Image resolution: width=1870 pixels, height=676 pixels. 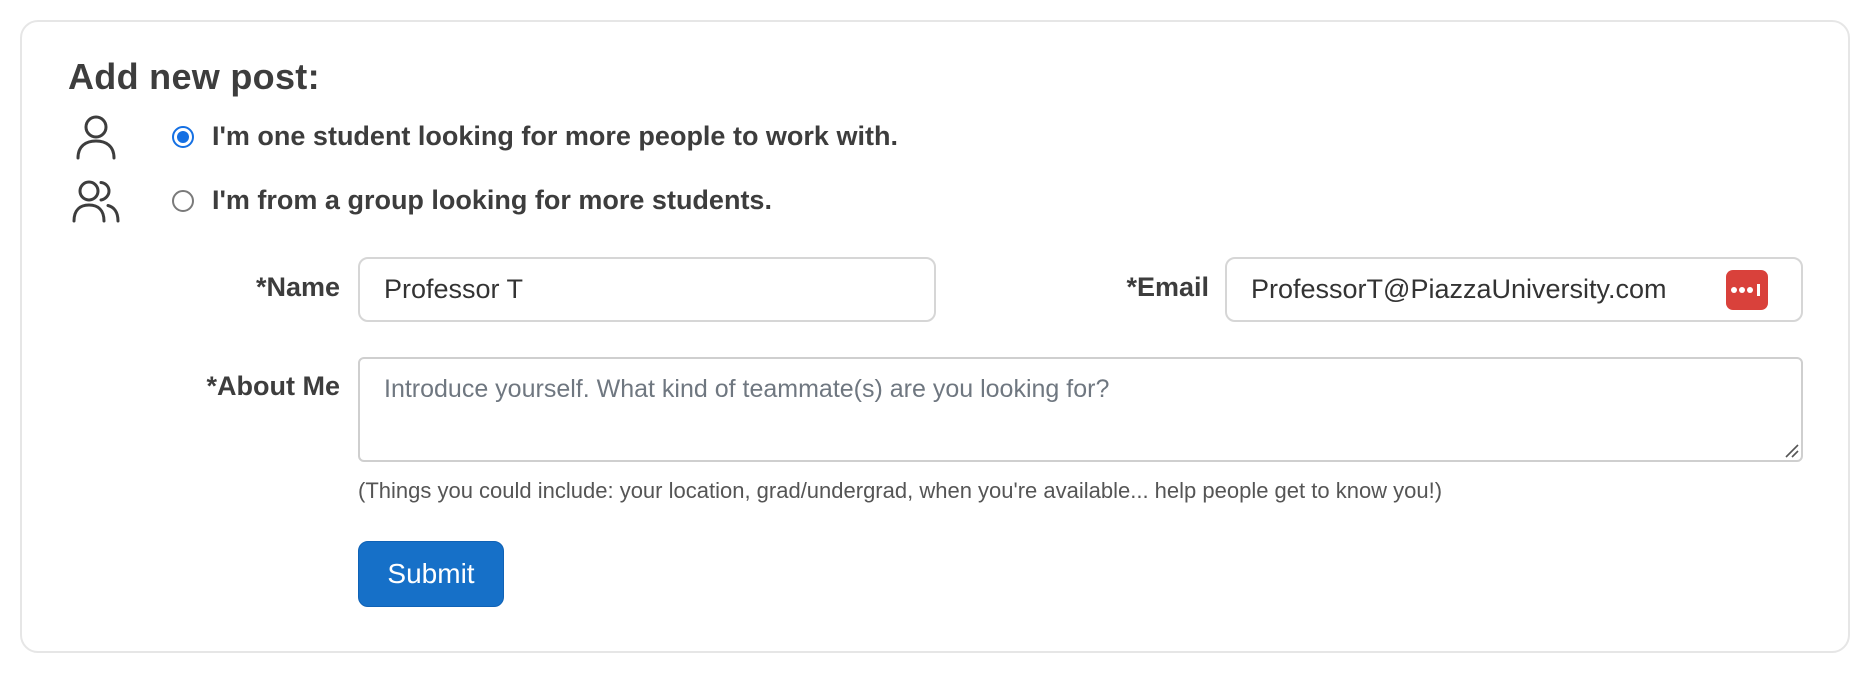 I want to click on submit-button: Submit, so click(x=431, y=574).